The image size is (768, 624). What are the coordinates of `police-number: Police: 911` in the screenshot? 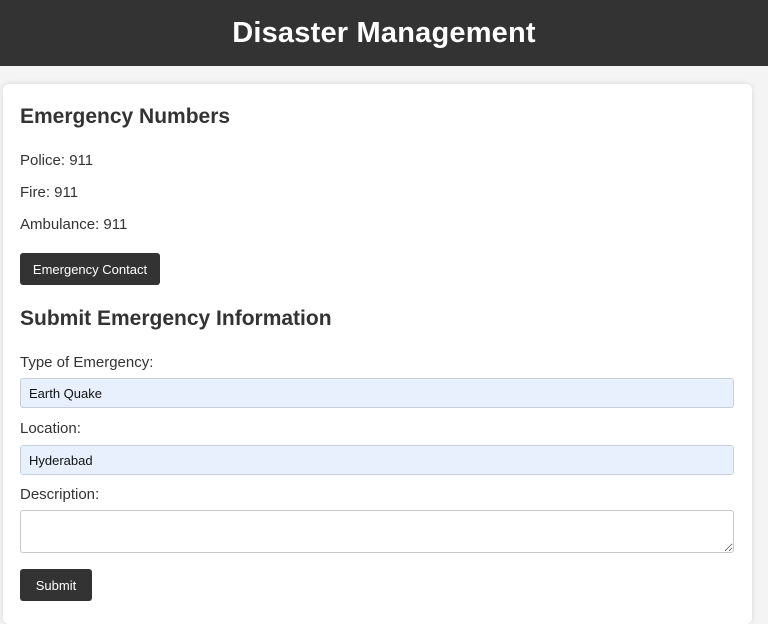 It's located at (57, 160).